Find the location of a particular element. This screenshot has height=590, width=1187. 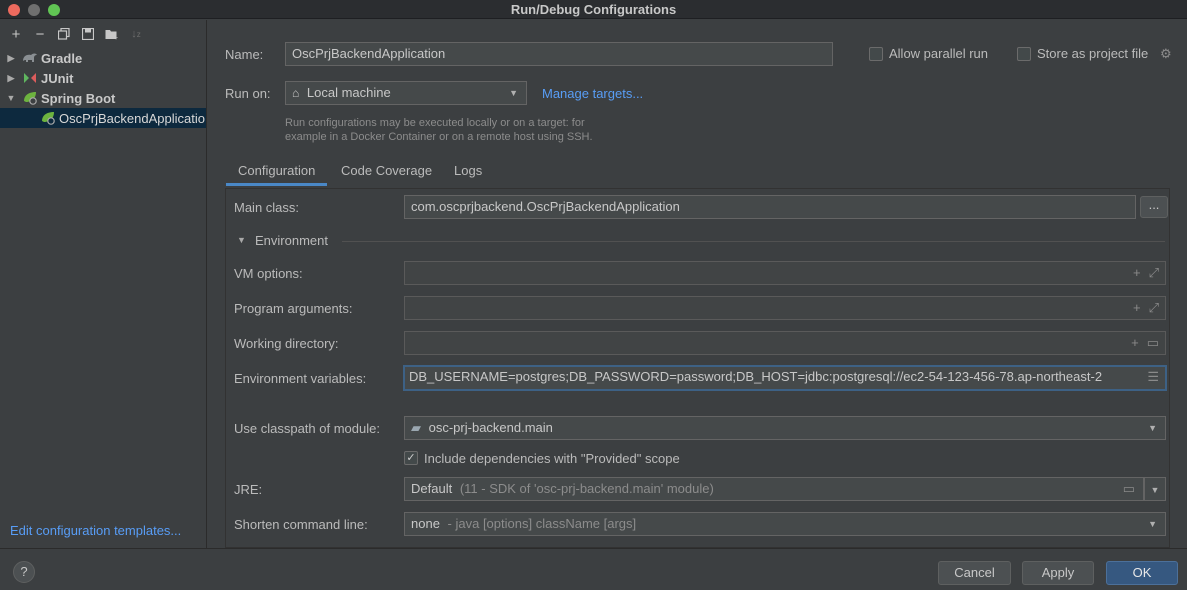

window-title: Run/Debug Configurations is located at coordinates (593, 9).